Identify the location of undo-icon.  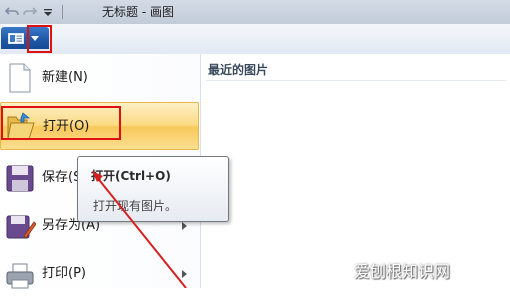
(12, 12).